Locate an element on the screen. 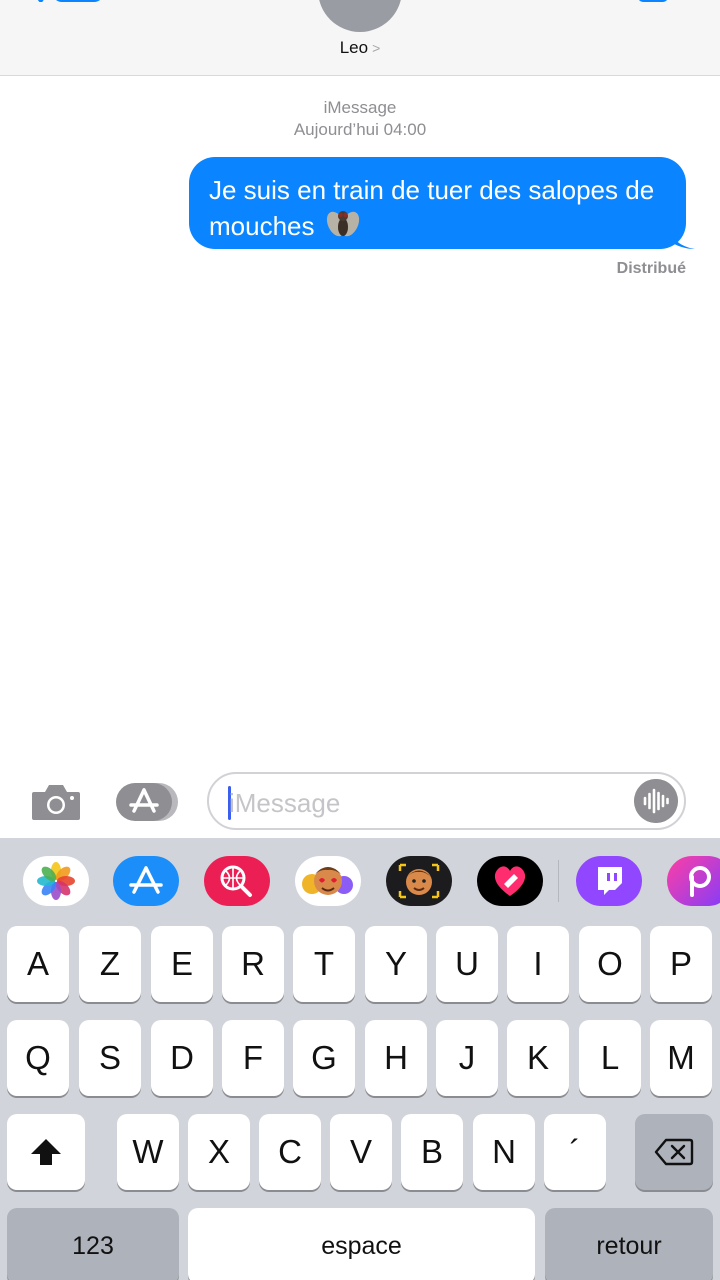 This screenshot has width=720, height=1280. key-d: D is located at coordinates (182, 1058).